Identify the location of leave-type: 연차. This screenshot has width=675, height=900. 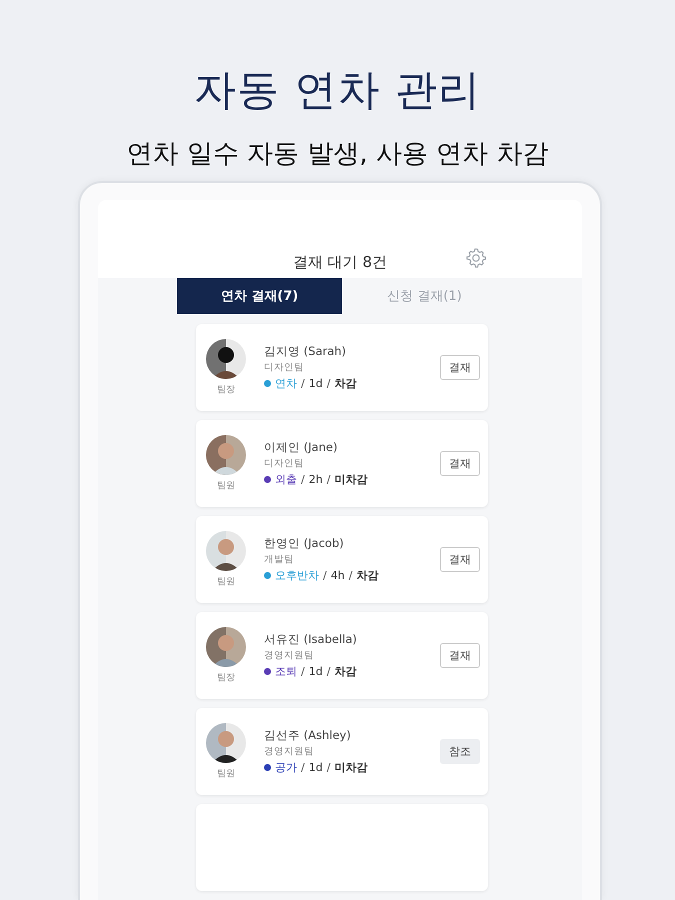
(286, 383).